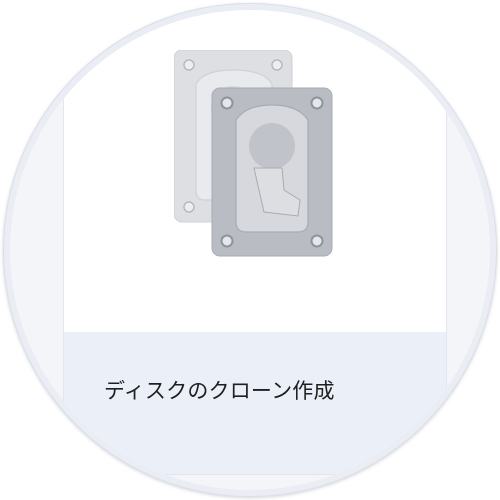 The height and width of the screenshot is (500, 500). What do you see at coordinates (272, 172) in the screenshot?
I see `front-disk-icon` at bounding box center [272, 172].